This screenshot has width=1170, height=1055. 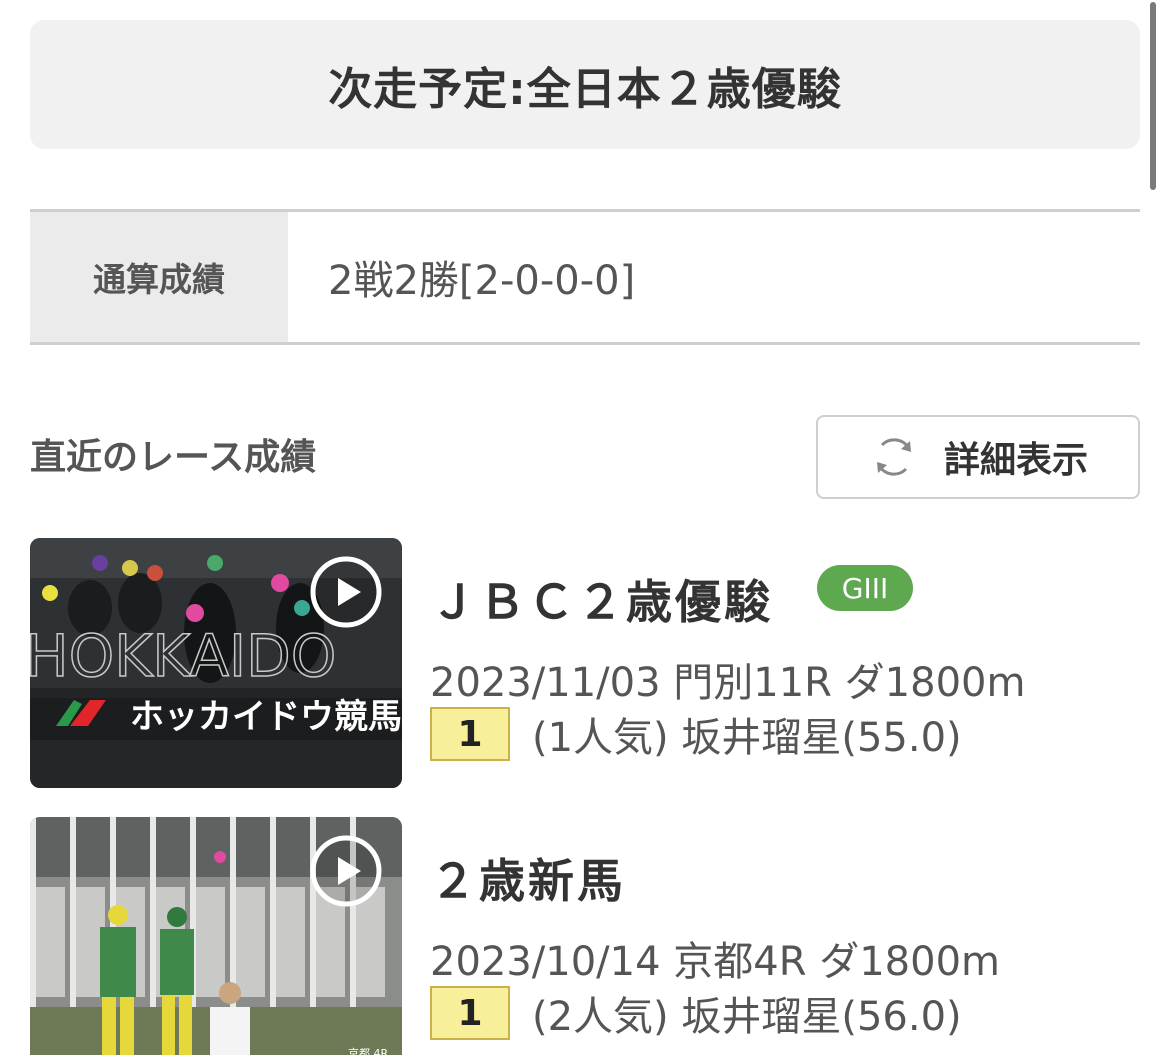 What do you see at coordinates (585, 89) in the screenshot?
I see `next-race-label: 次走予定:全日本２歳優駿` at bounding box center [585, 89].